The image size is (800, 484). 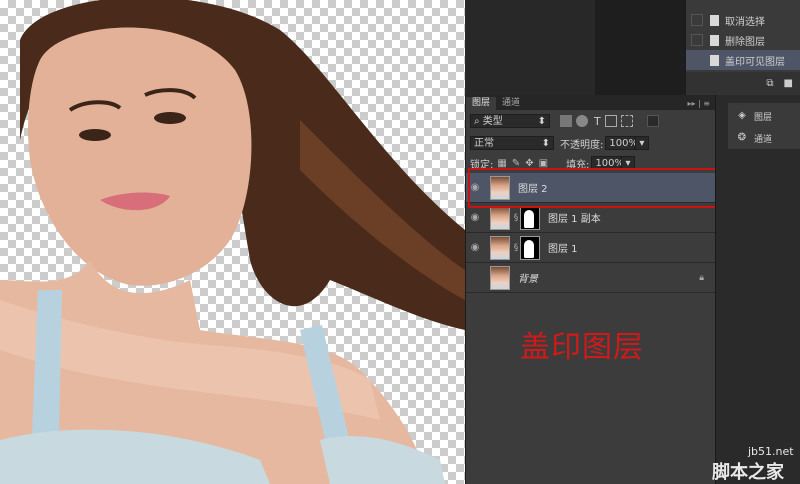 I want to click on tab-channels: 通道, so click(x=511, y=103).